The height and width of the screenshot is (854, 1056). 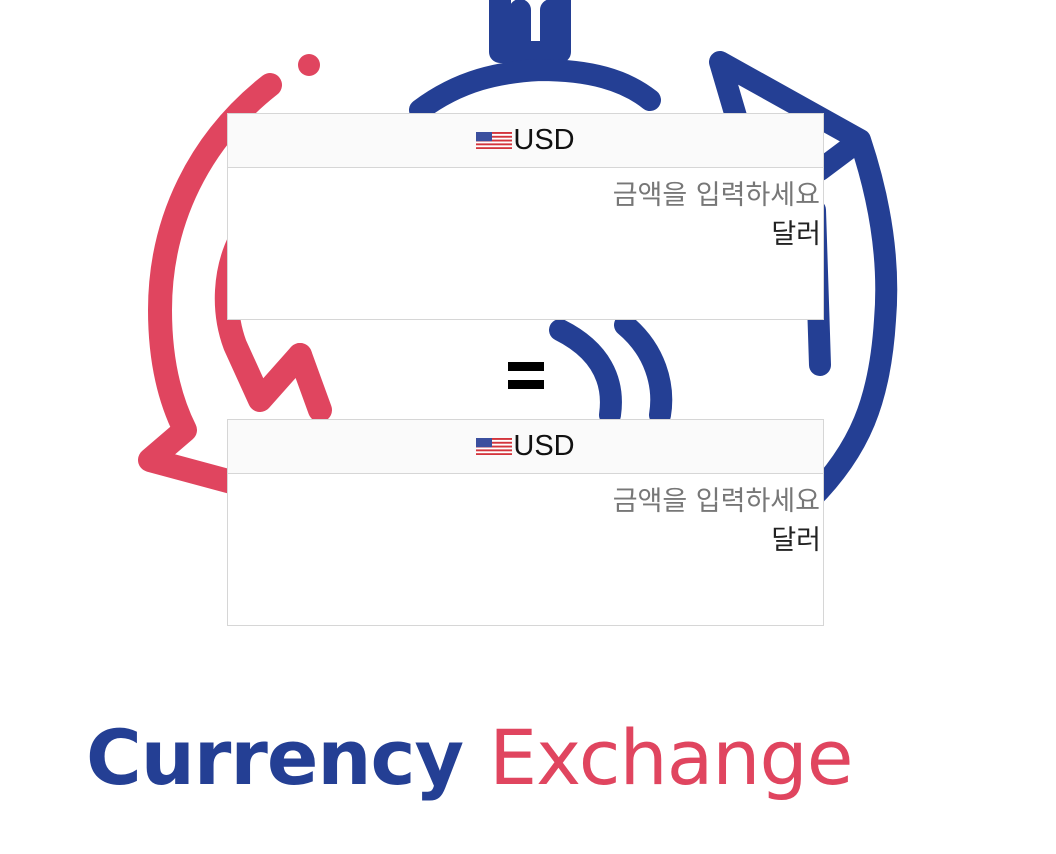 What do you see at coordinates (796, 540) in the screenshot?
I see `to-unit-label: 달러` at bounding box center [796, 540].